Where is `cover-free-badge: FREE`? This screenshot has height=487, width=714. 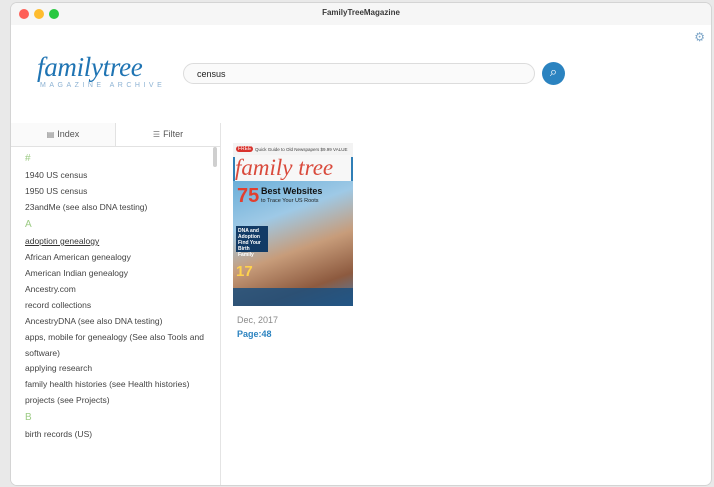
cover-free-badge: FREE is located at coordinates (245, 149).